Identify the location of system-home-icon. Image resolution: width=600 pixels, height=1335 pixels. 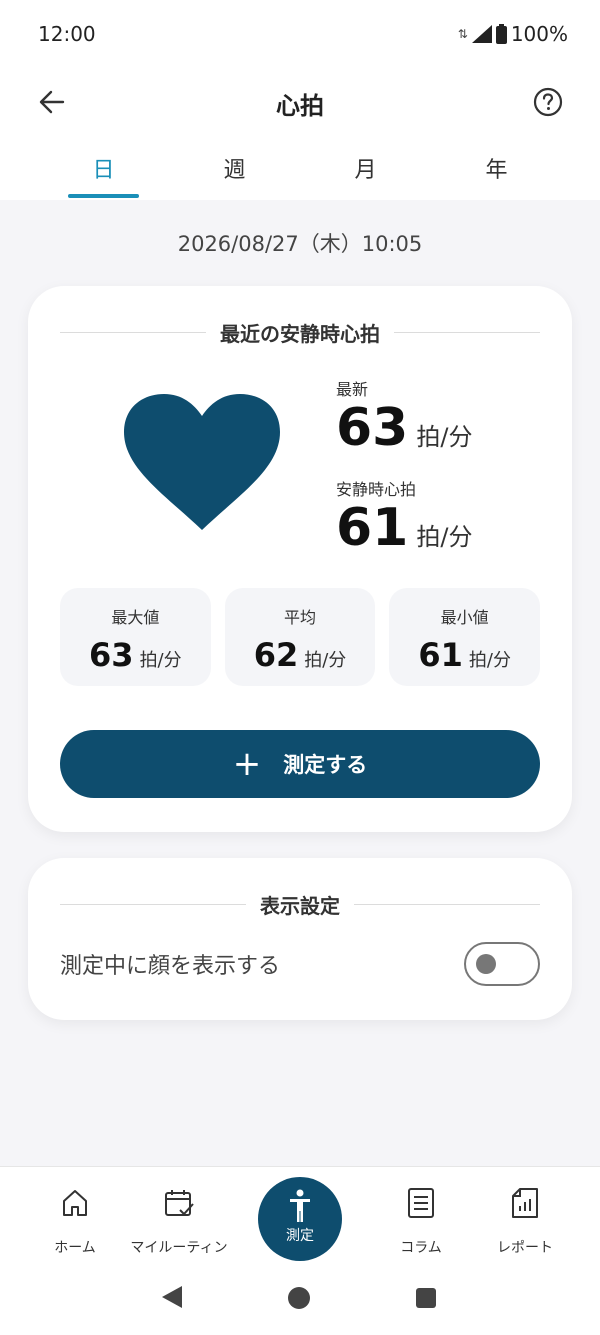
(299, 1298).